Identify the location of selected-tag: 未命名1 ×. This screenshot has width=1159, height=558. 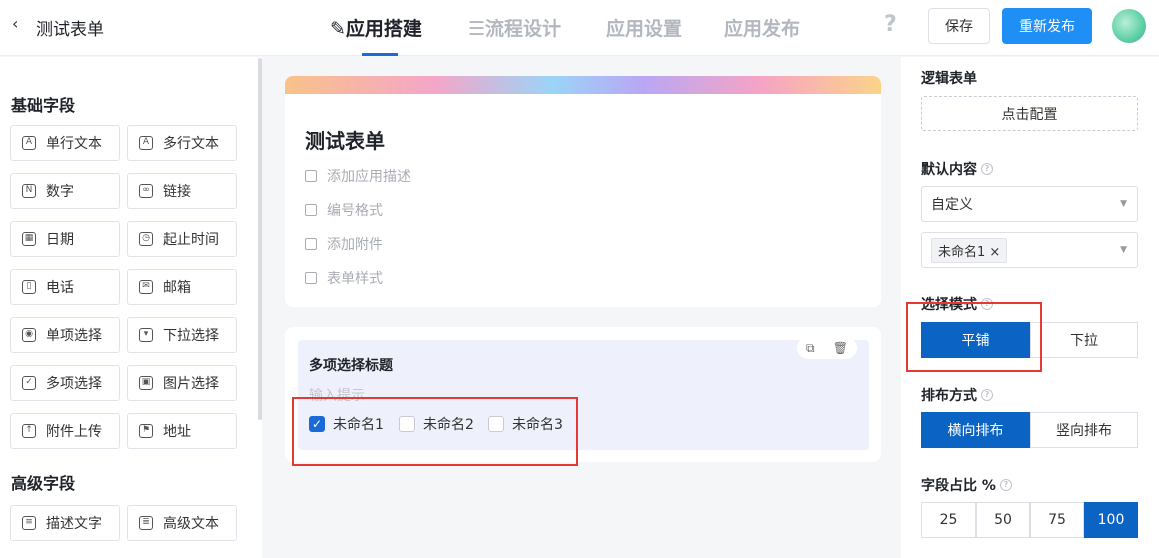
(969, 250).